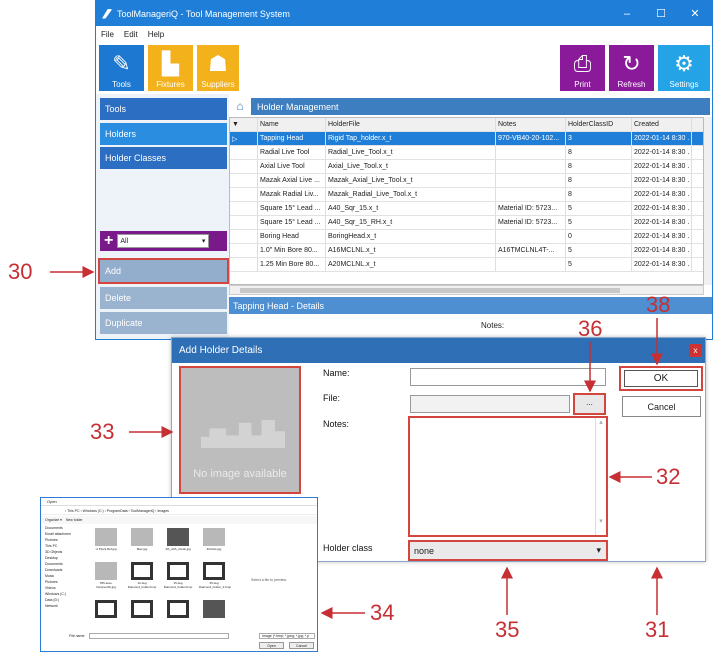  Describe the element at coordinates (244, 138) in the screenshot. I see `row-selector-icon: ▷` at that location.